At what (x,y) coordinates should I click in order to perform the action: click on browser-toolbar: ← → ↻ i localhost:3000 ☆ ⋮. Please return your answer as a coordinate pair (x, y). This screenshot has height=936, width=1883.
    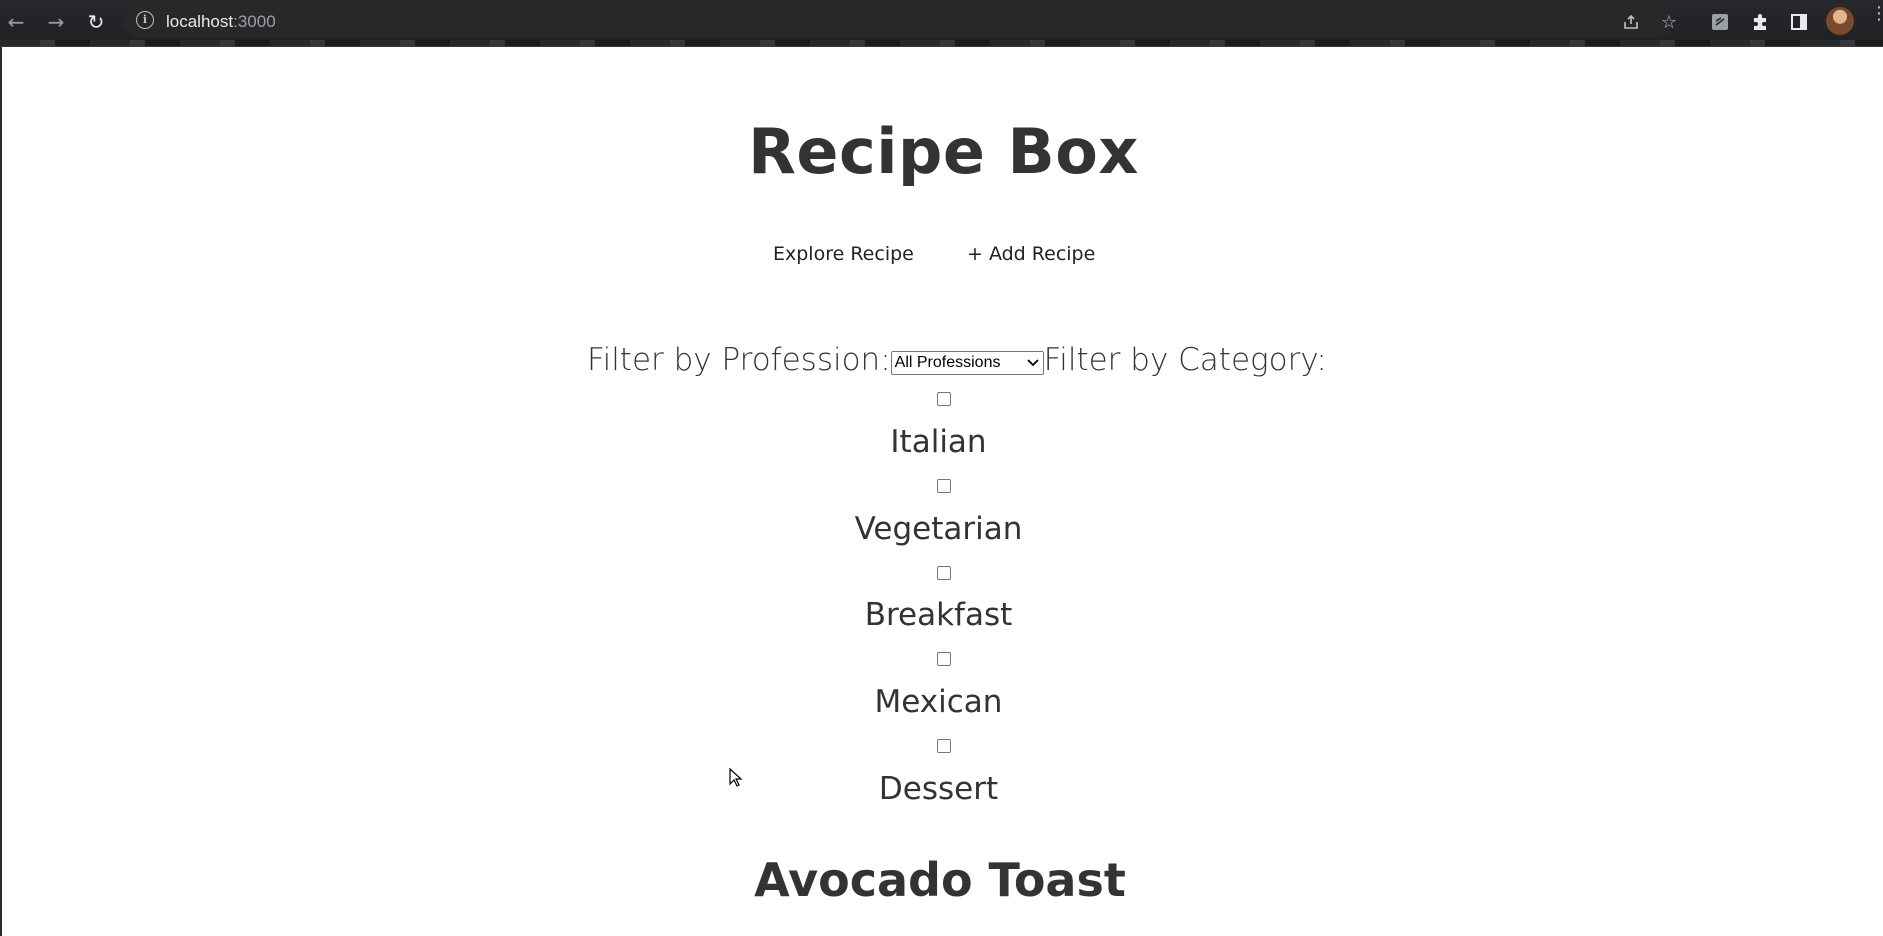
    Looking at the image, I should click on (941, 23).